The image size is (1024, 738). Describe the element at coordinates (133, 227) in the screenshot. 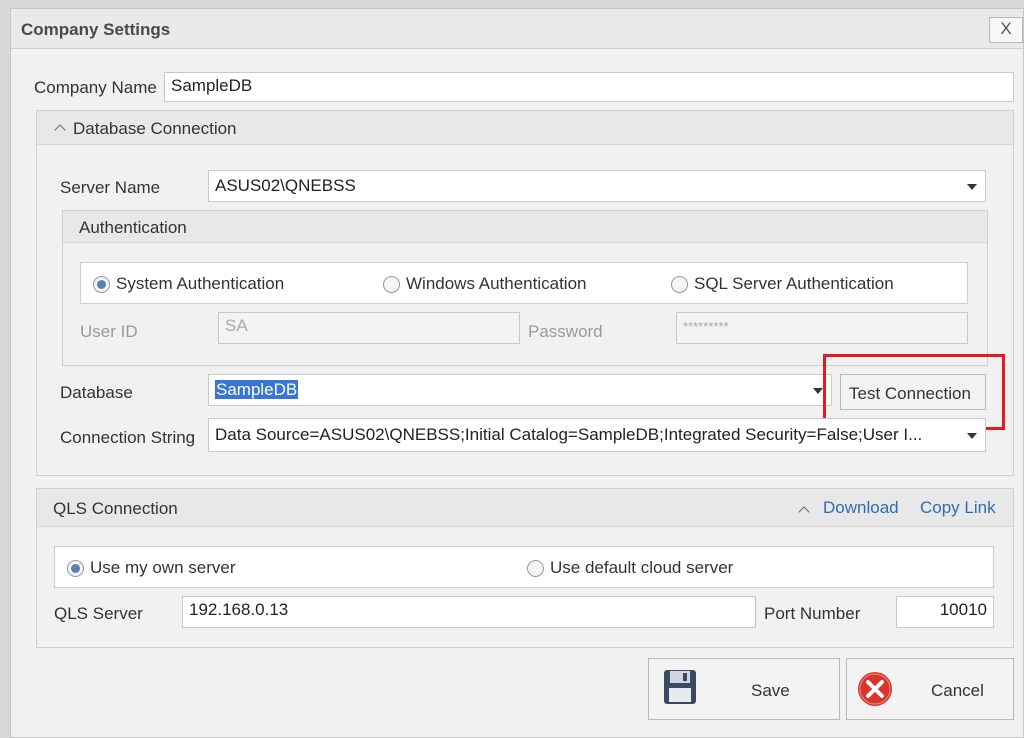

I see `authentication-title: Authentication` at that location.